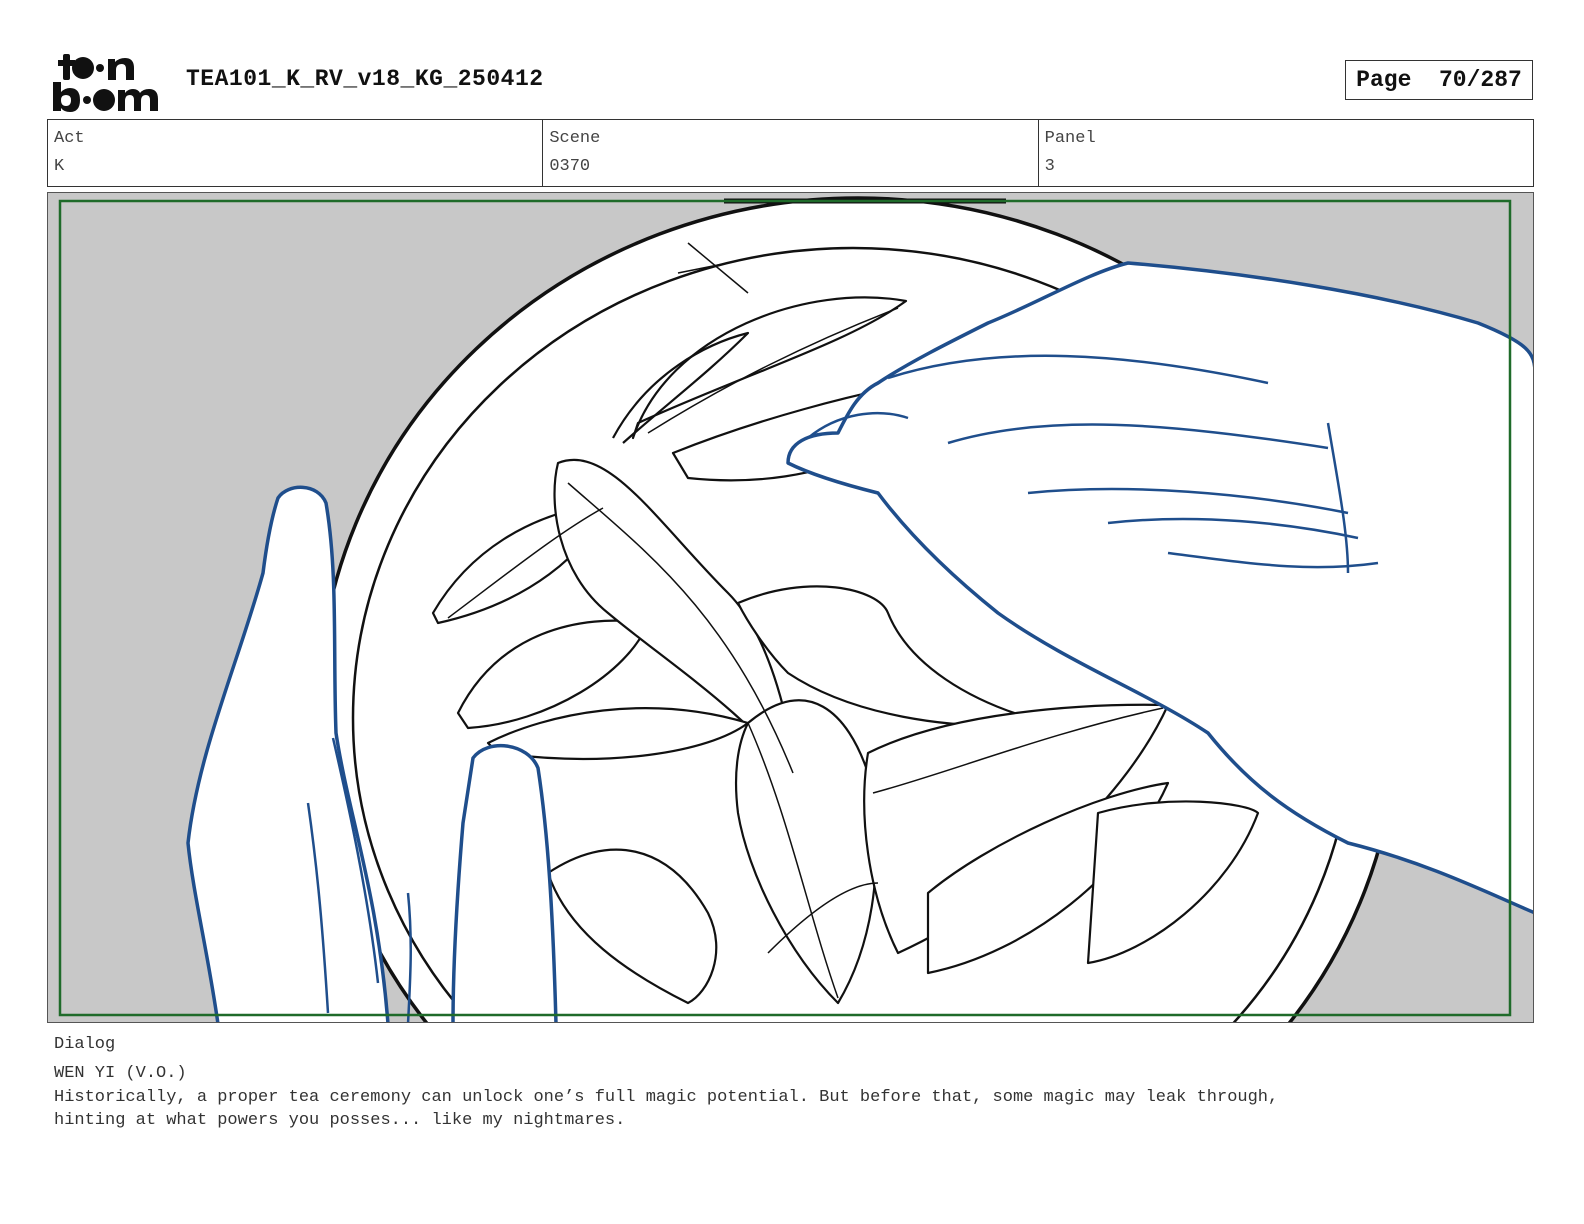  I want to click on scene-value: 0370, so click(570, 166).